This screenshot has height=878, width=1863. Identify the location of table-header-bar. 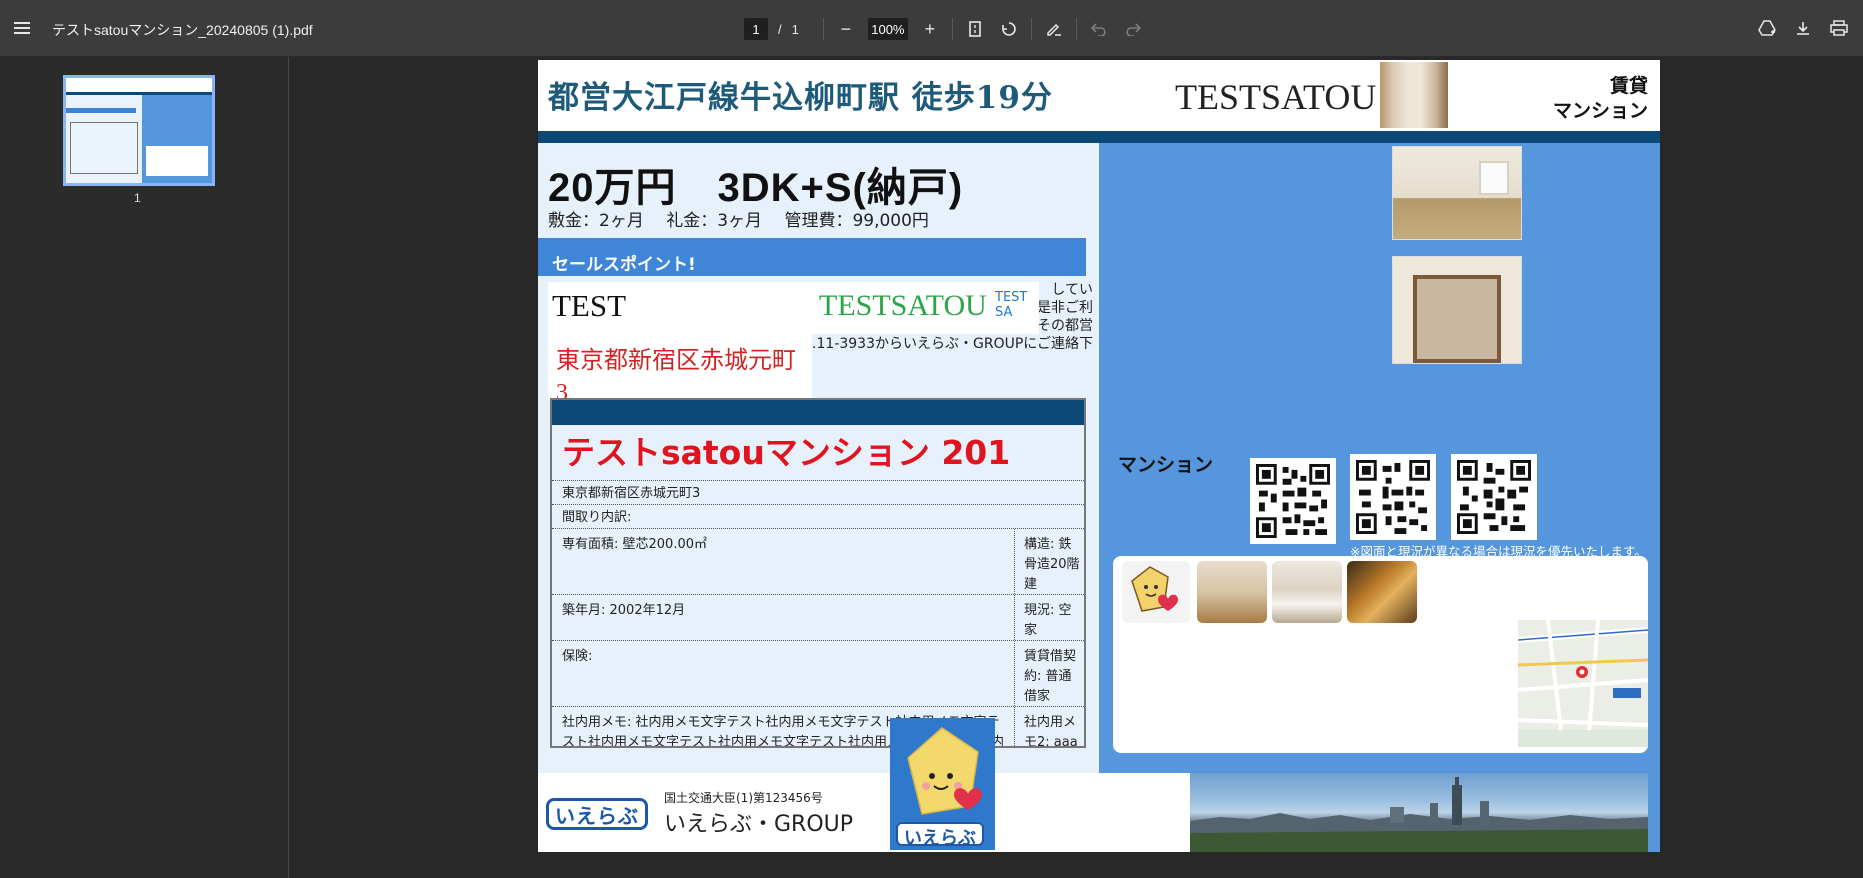
(818, 412).